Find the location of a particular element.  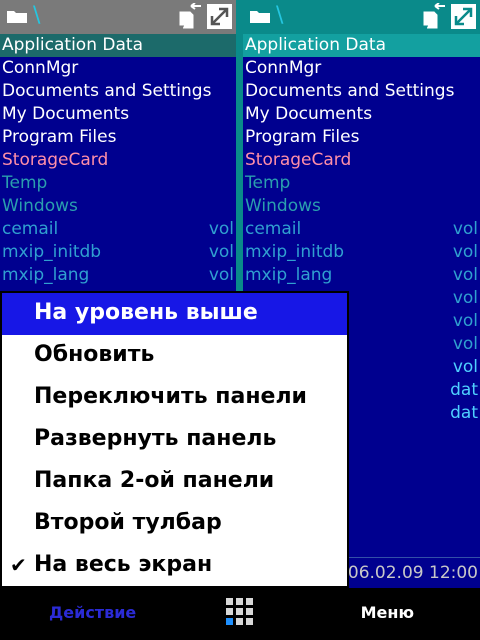

menu-item: Второй тулбар is located at coordinates (174, 524).